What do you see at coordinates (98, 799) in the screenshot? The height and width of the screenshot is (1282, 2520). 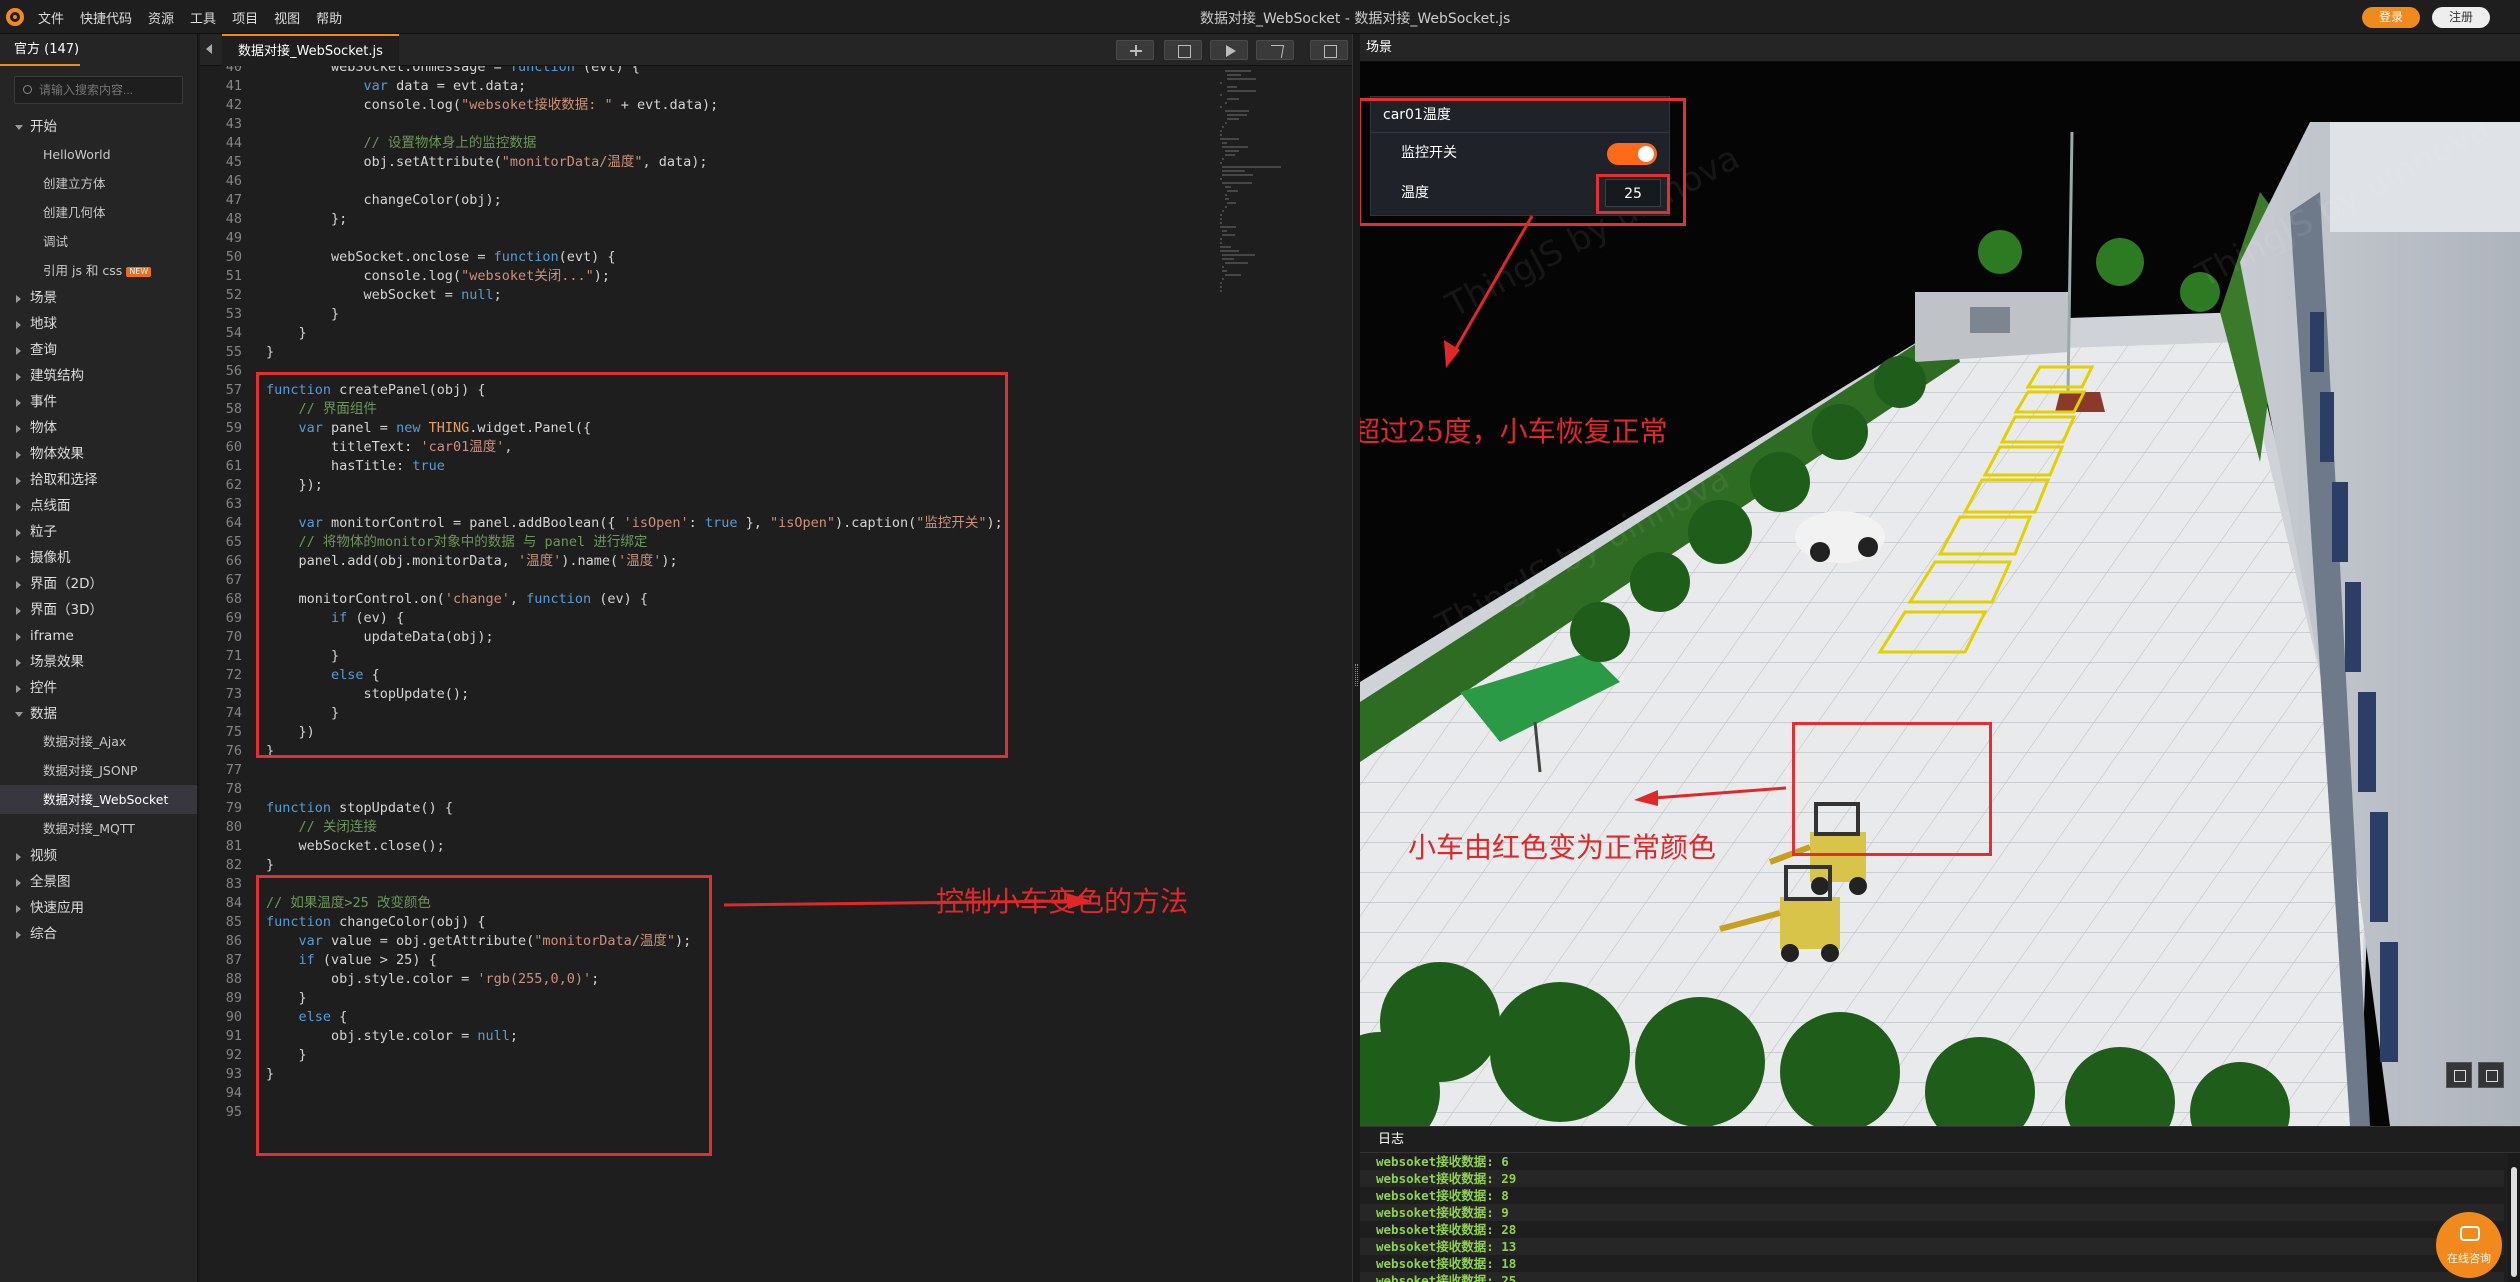 I see `sidebar-item: 数据对接_WebSocket` at bounding box center [98, 799].